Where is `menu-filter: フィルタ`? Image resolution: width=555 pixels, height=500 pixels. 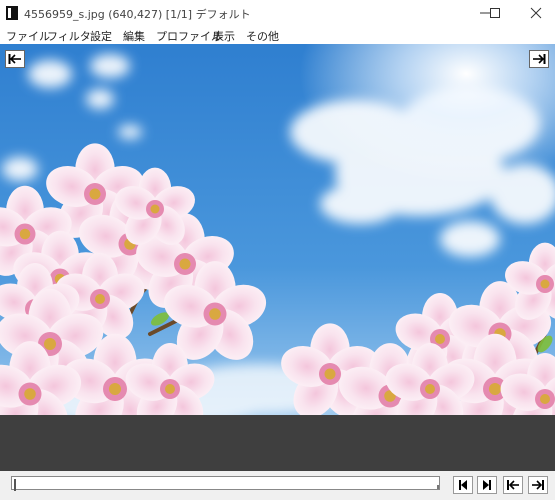
menu-filter: フィルタ is located at coordinates (69, 36).